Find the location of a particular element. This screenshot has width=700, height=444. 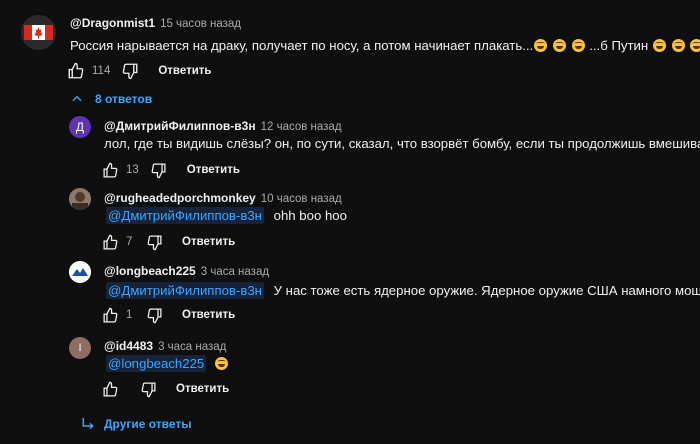

like-count: 13 is located at coordinates (132, 170).